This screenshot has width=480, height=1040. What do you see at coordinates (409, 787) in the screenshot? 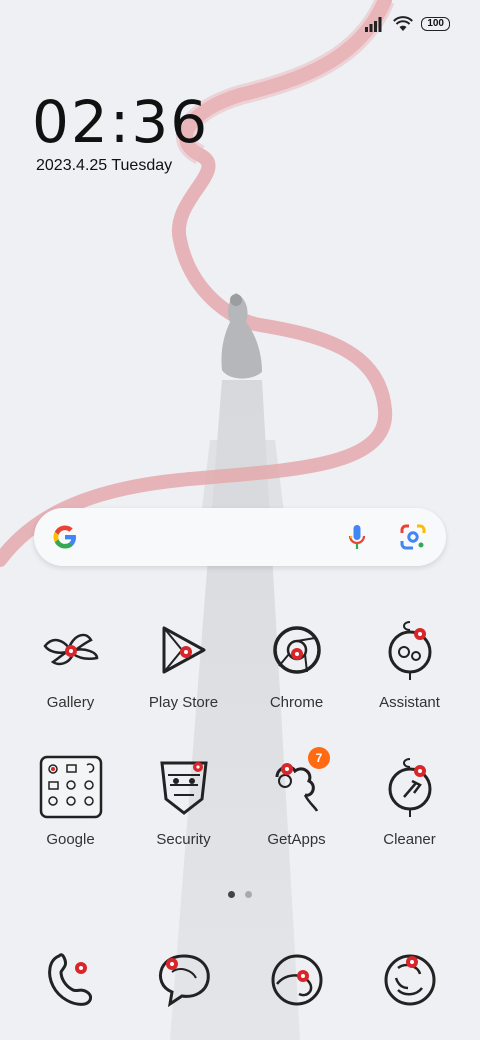
I see `cleaner-icon` at bounding box center [409, 787].